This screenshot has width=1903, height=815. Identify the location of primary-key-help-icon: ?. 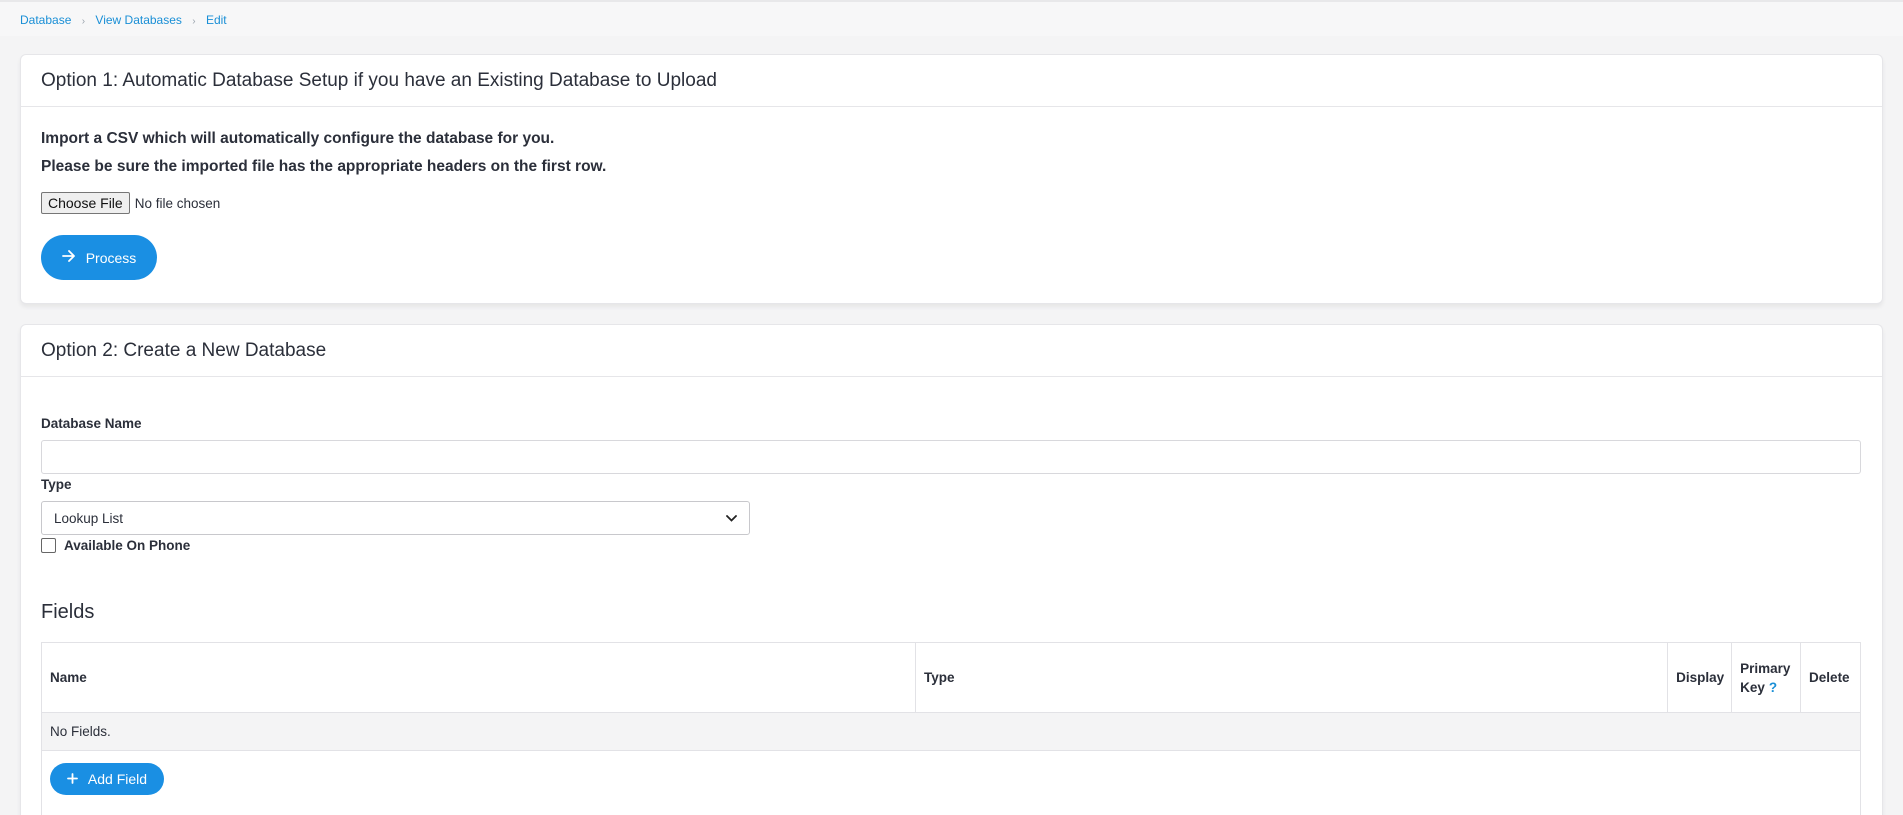
(1773, 687).